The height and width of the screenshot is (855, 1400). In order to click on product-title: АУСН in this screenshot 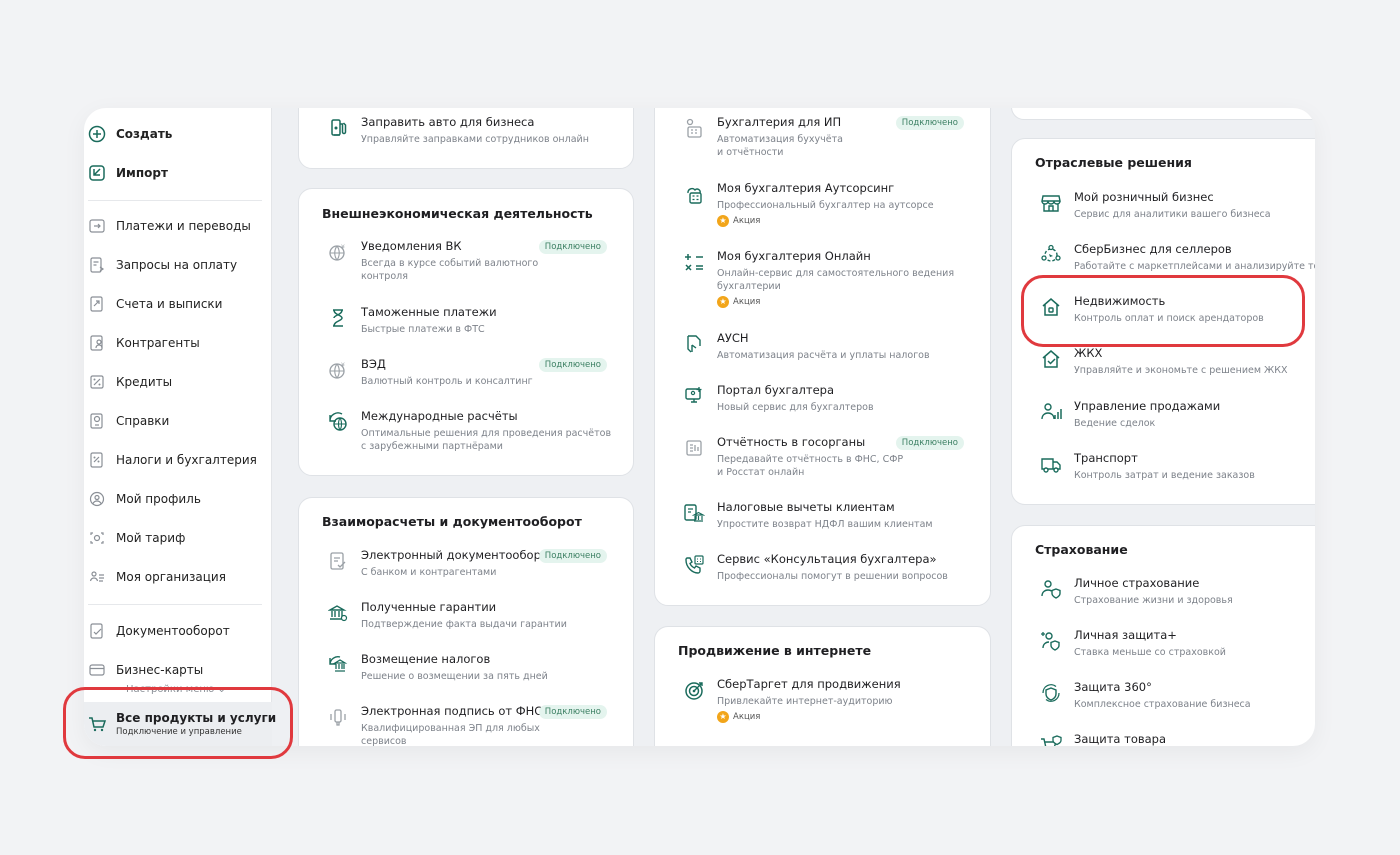, I will do `click(733, 338)`.